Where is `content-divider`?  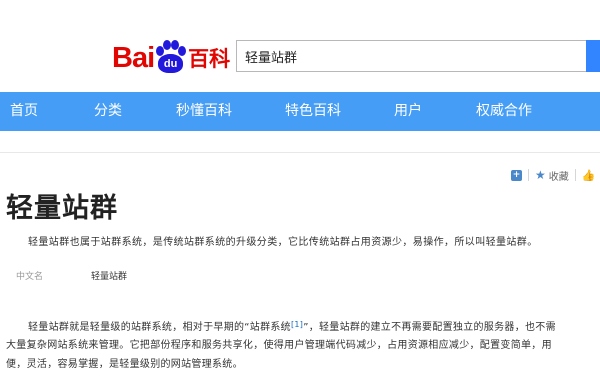 content-divider is located at coordinates (300, 152).